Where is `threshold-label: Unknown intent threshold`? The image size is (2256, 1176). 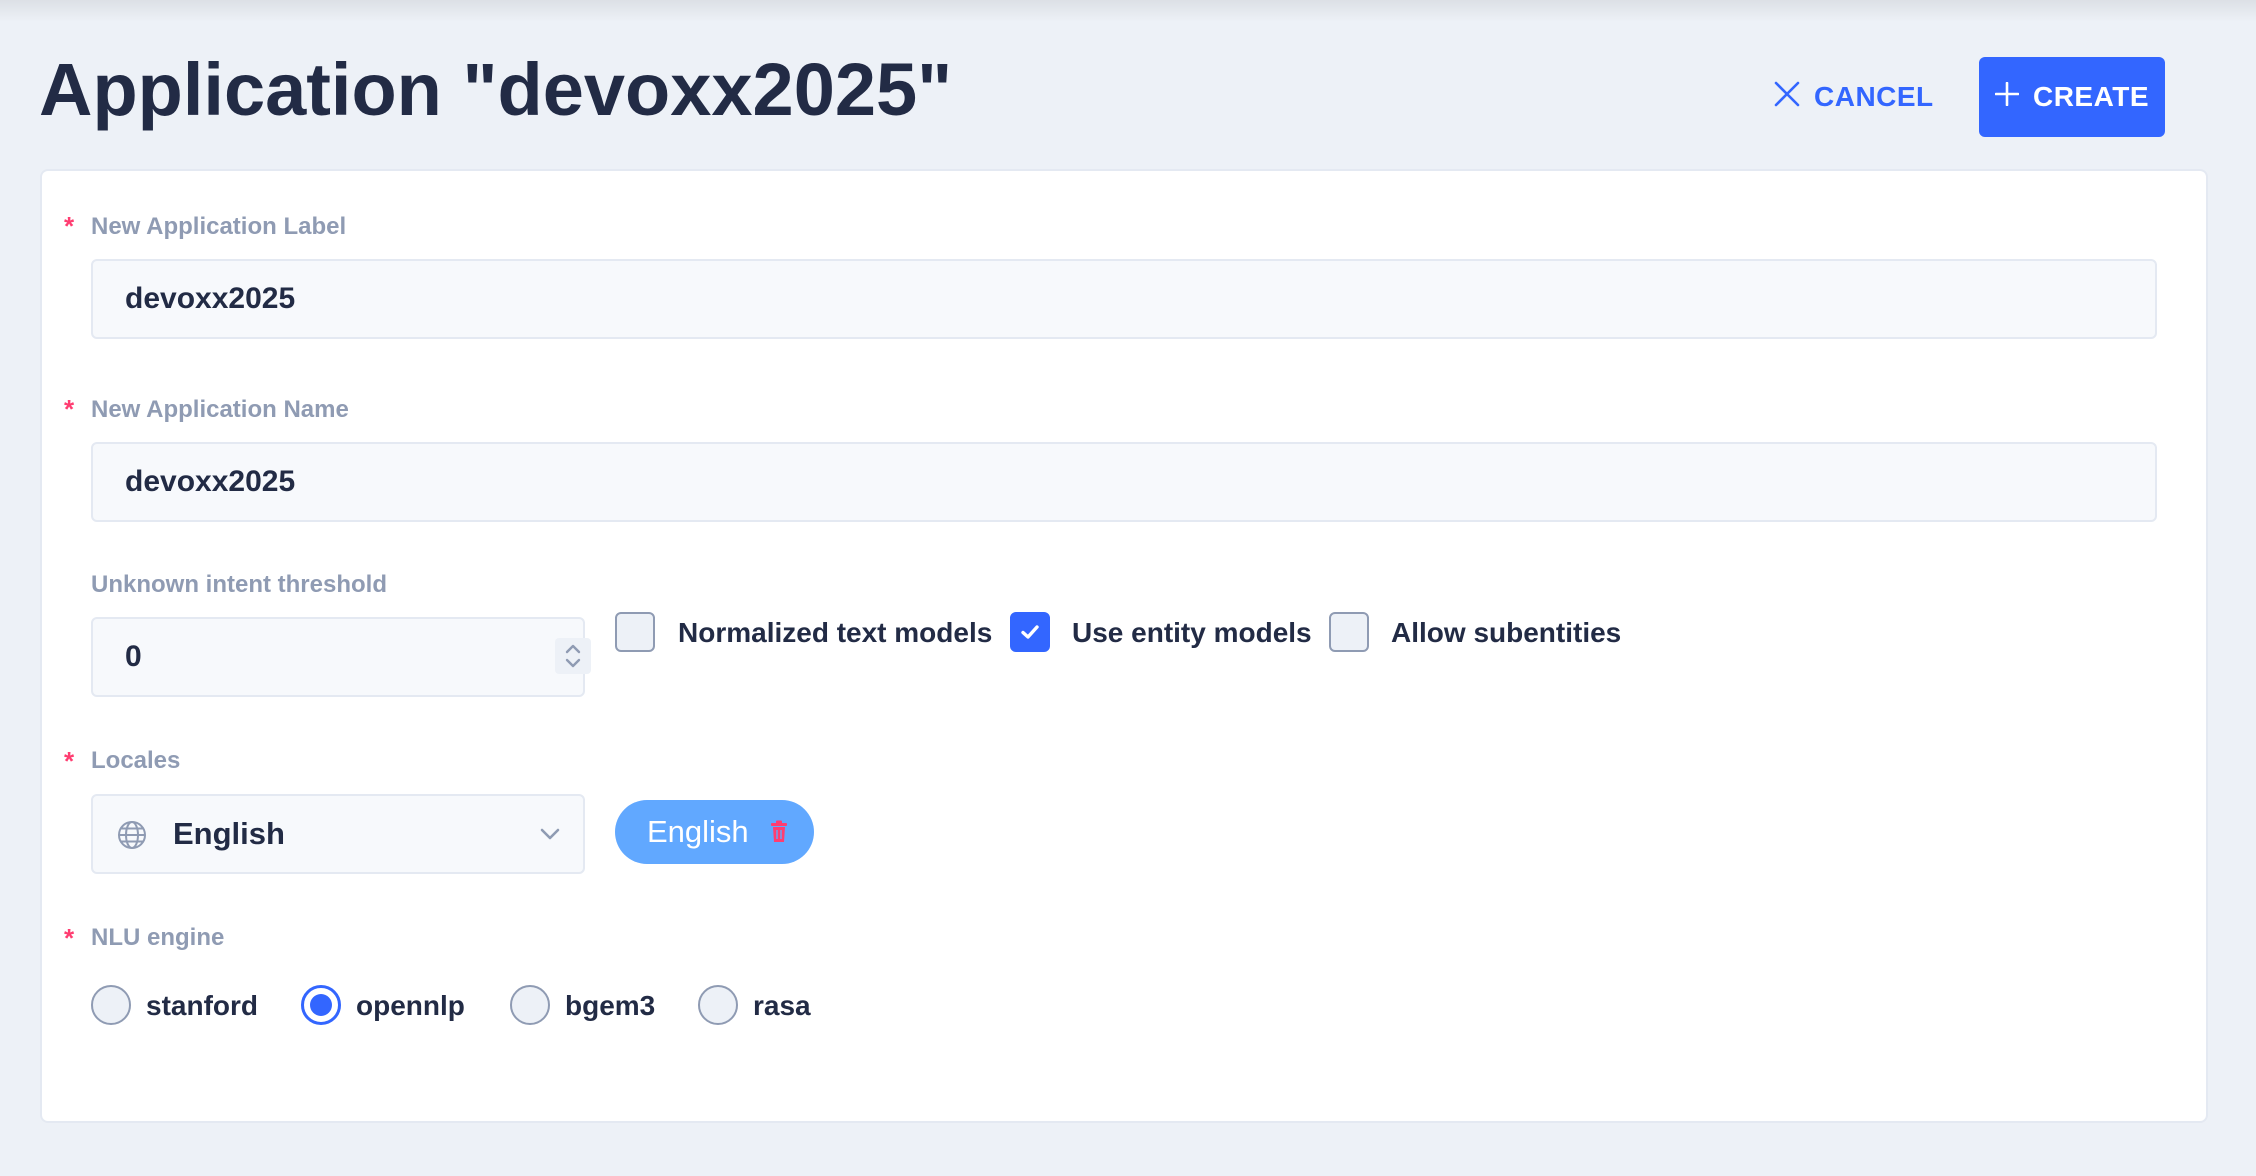 threshold-label: Unknown intent threshold is located at coordinates (239, 584).